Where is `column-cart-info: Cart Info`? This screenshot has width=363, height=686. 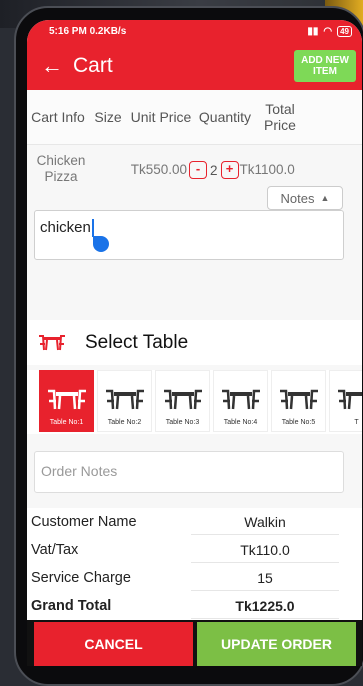 column-cart-info: Cart Info is located at coordinates (58, 117).